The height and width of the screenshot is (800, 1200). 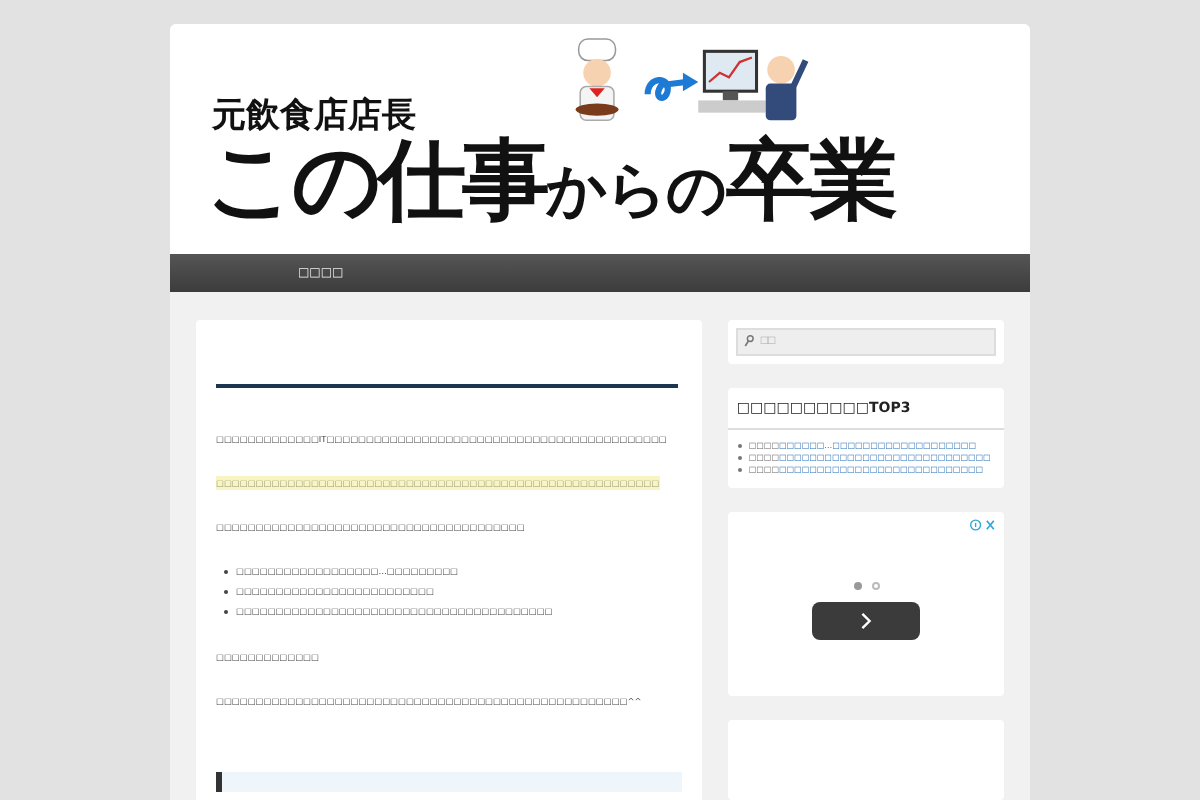 What do you see at coordinates (984, 525) in the screenshot?
I see `ad-choices-icon` at bounding box center [984, 525].